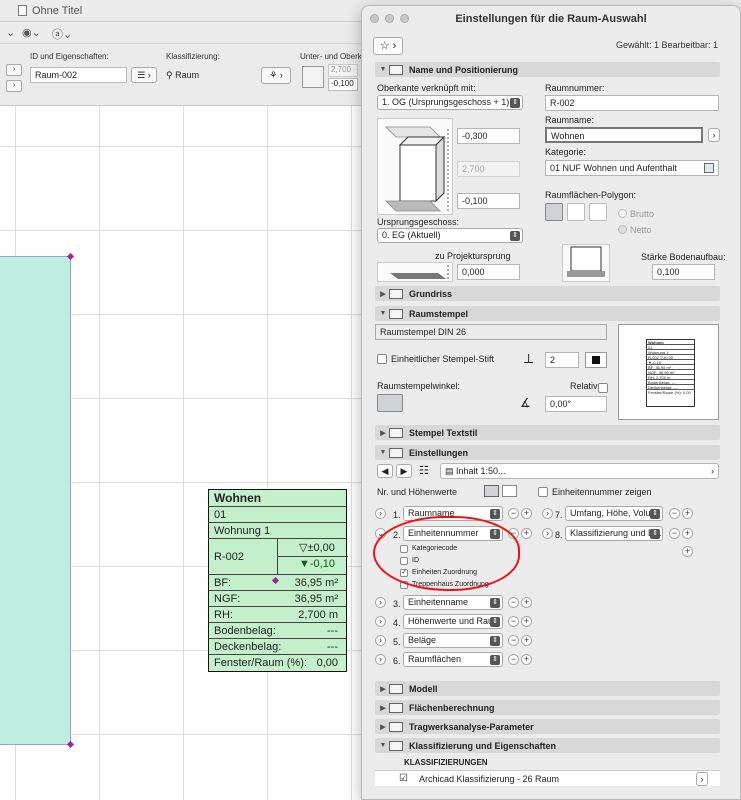 The image size is (741, 800). Describe the element at coordinates (415, 272) in the screenshot. I see `projekt-diagram` at that location.